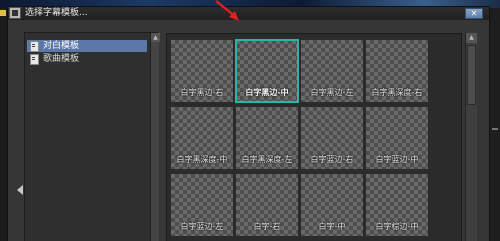  What do you see at coordinates (471, 75) in the screenshot?
I see `scrollbar-thumb` at bounding box center [471, 75].